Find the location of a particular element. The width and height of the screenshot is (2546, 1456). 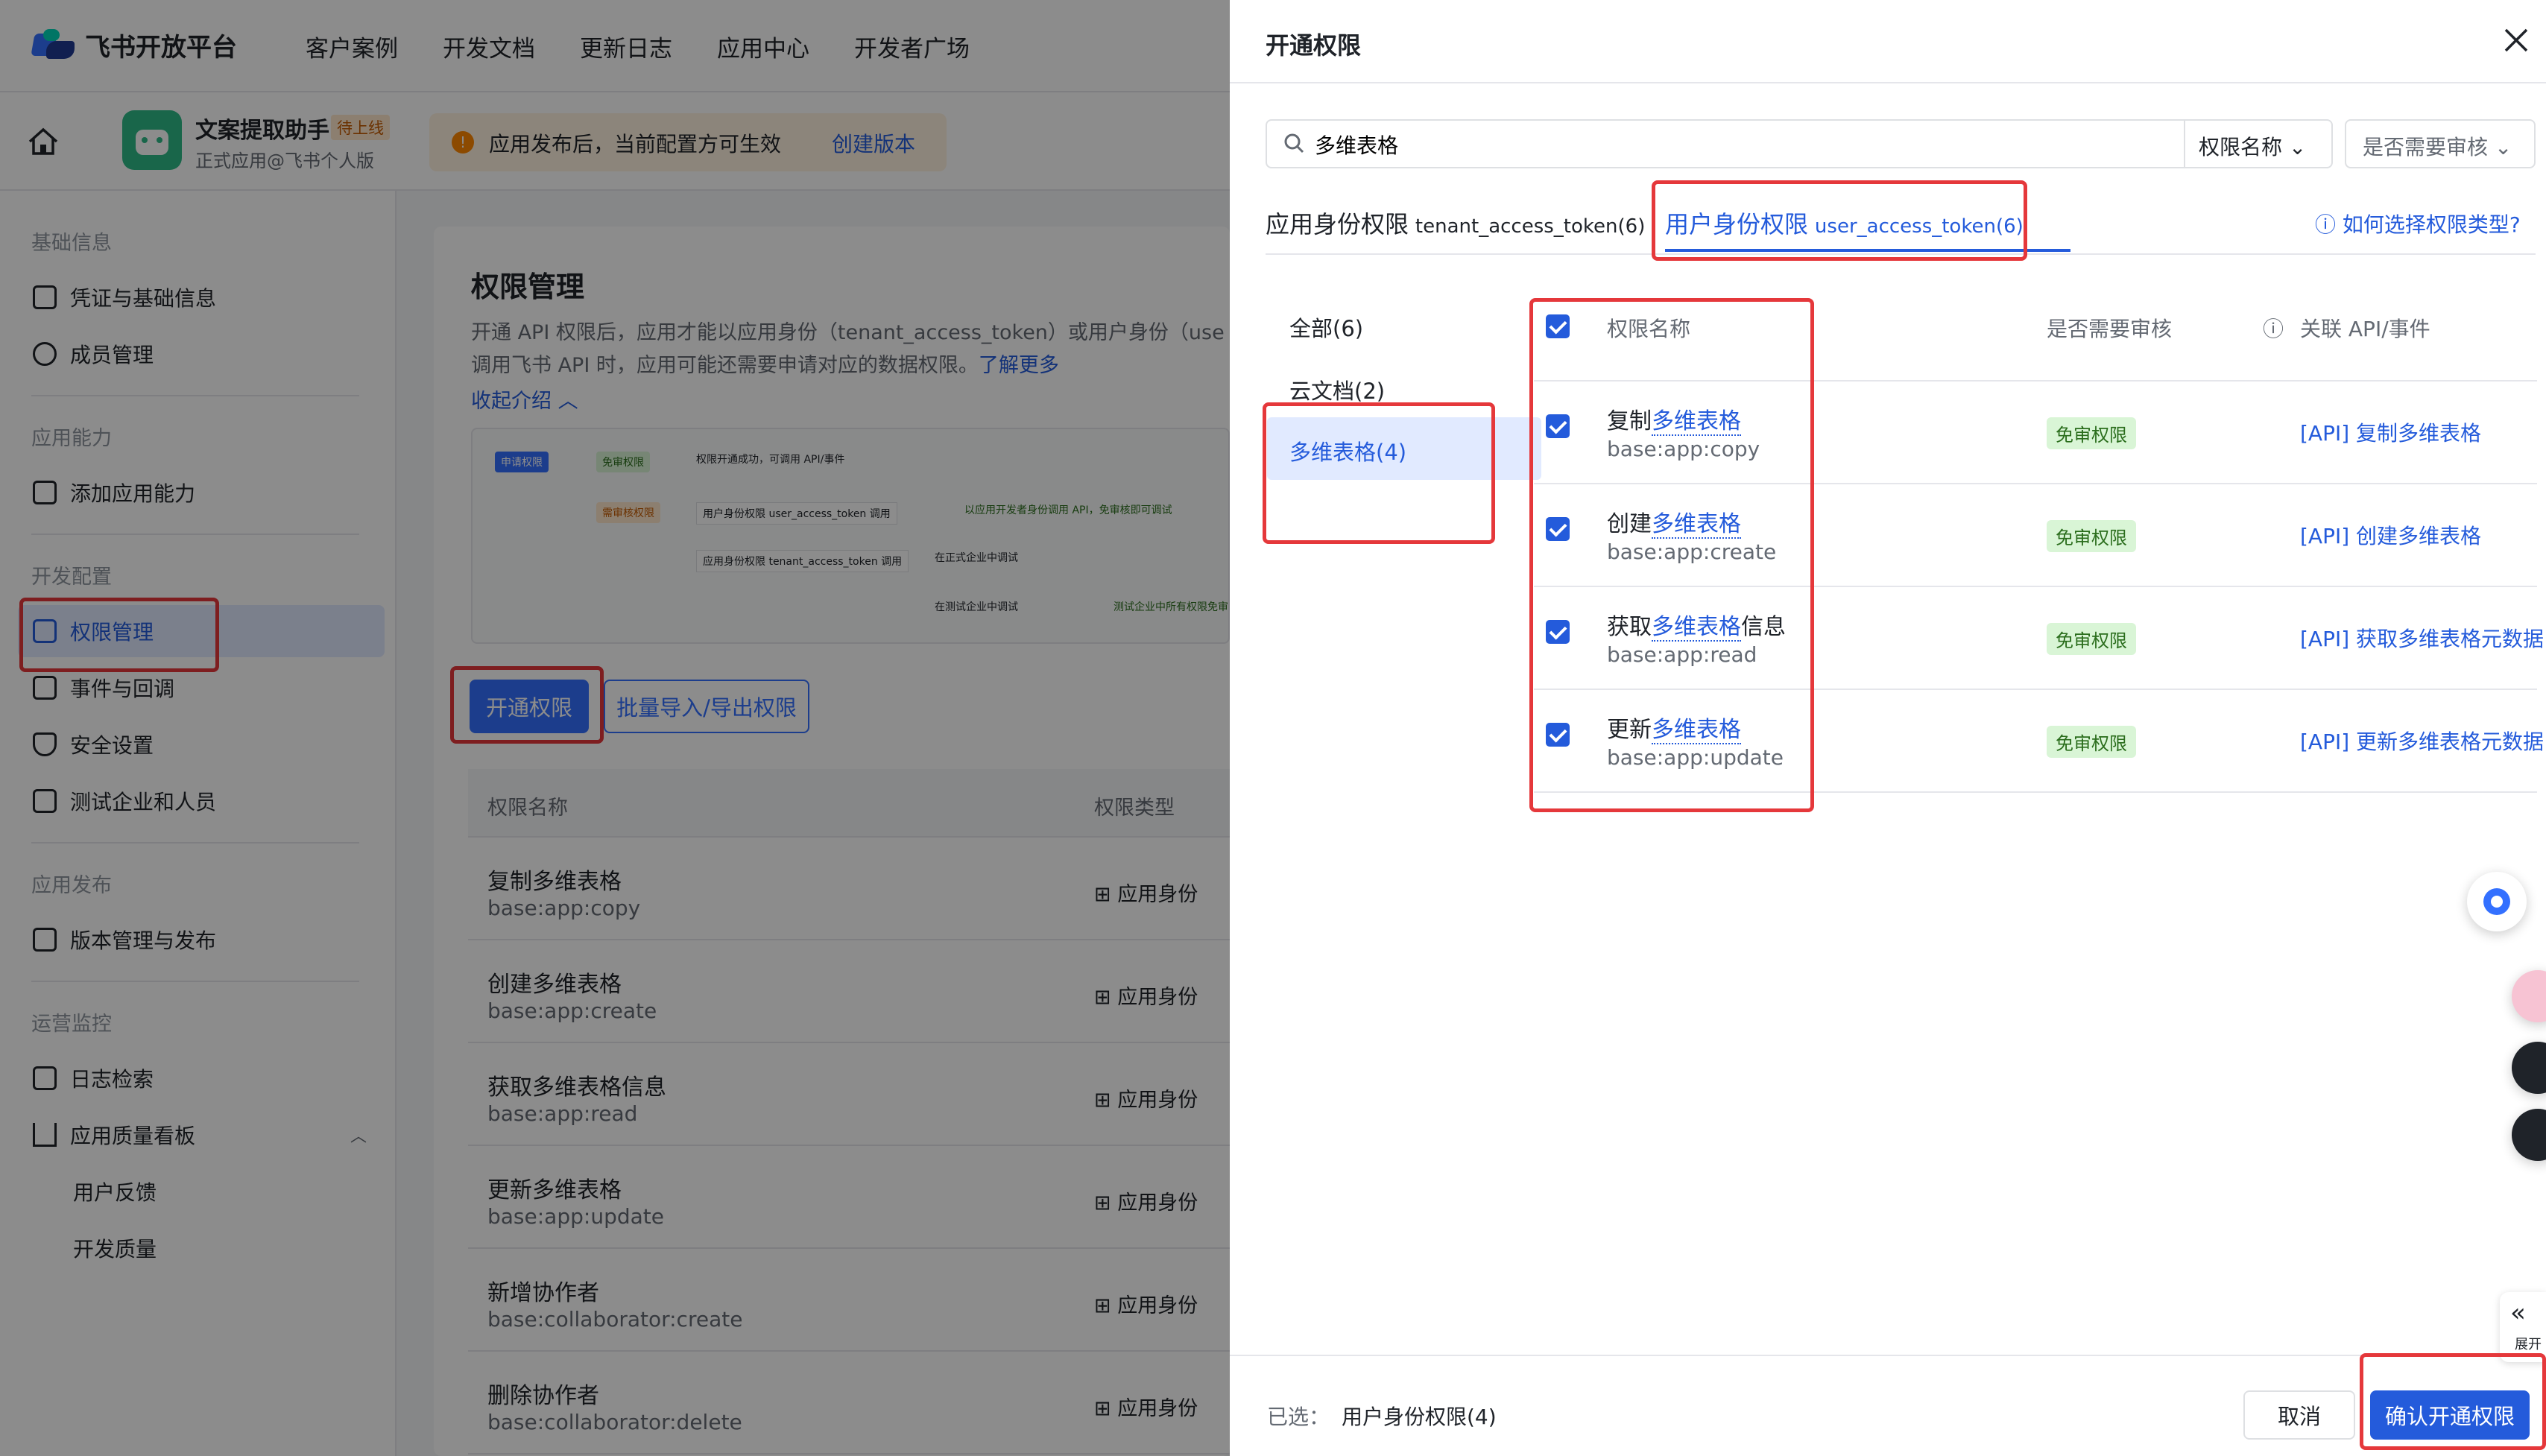

highlight-confirm-button is located at coordinates (2453, 1401).